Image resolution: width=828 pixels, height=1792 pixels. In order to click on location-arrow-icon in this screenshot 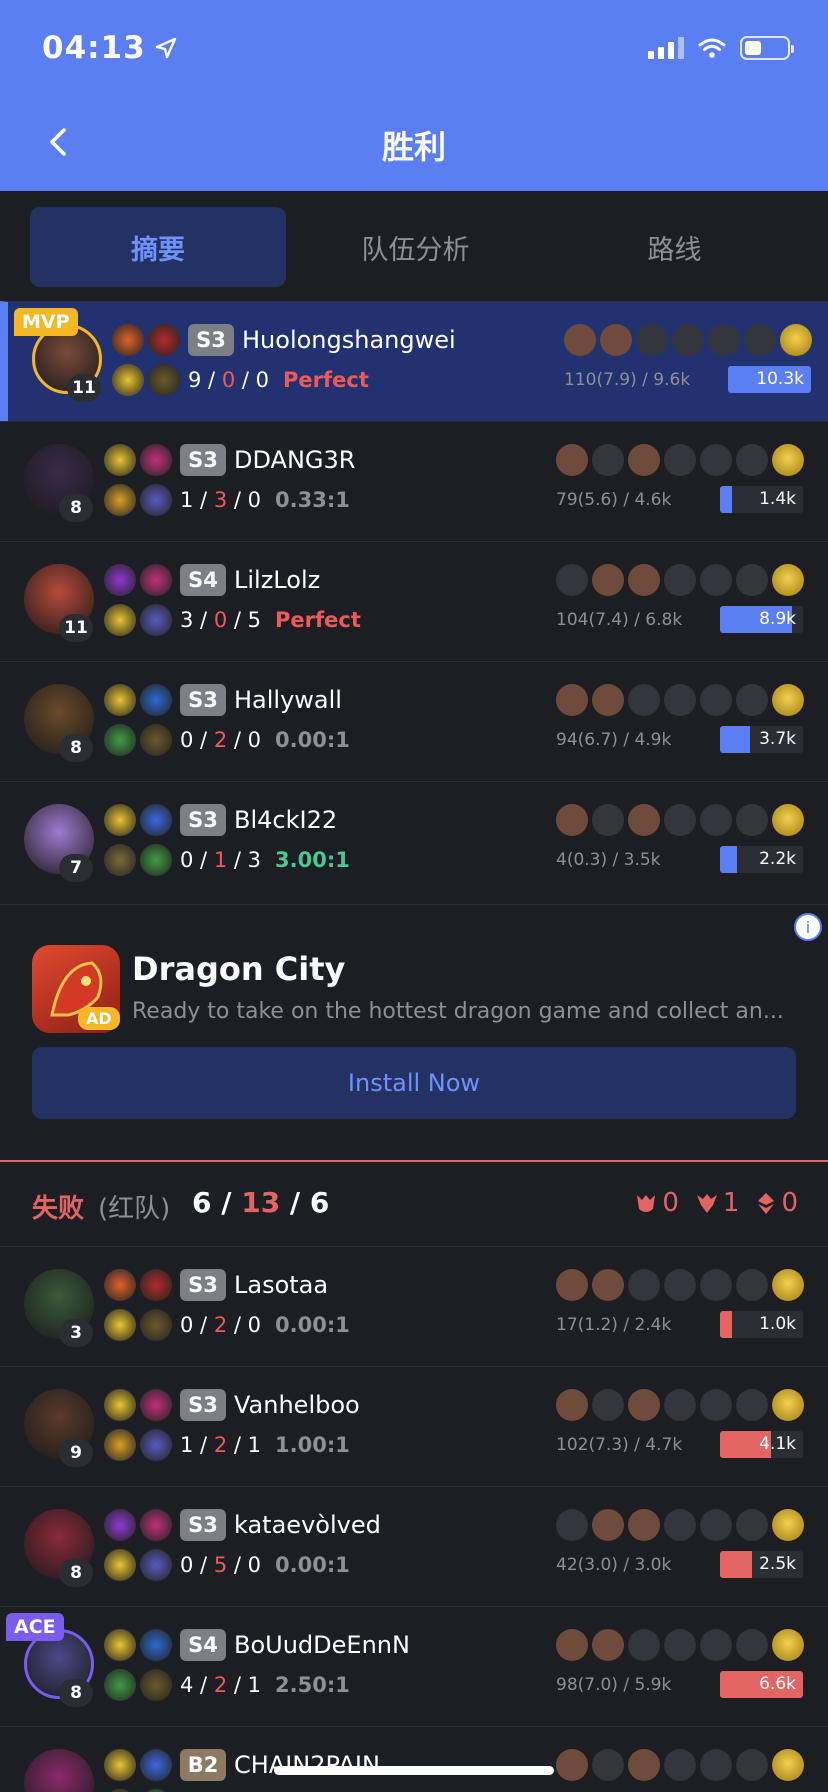, I will do `click(165, 48)`.